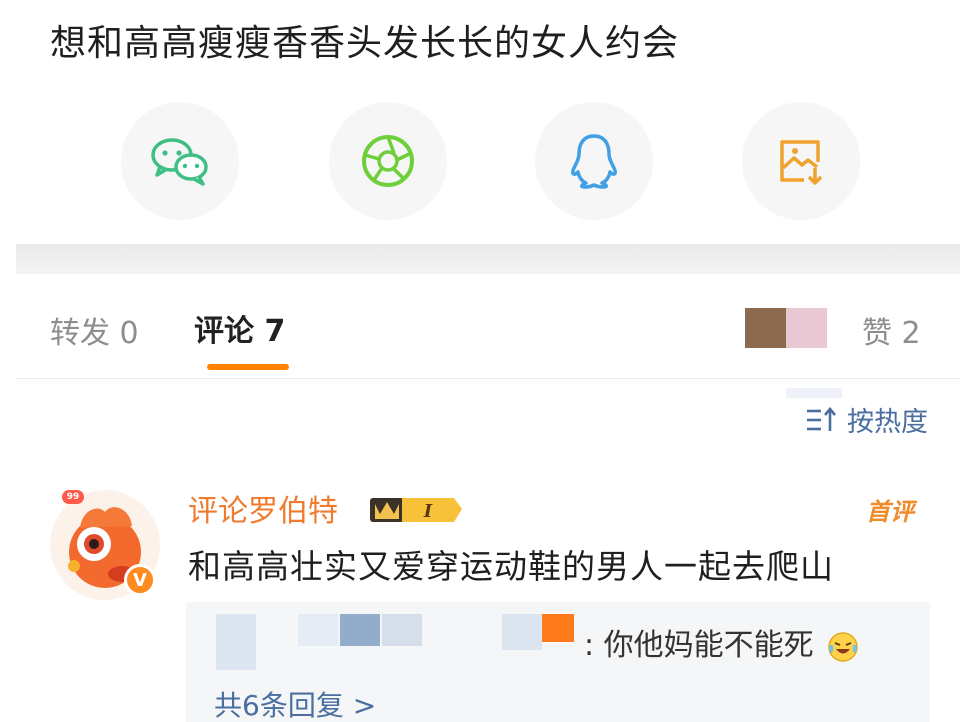 The image size is (960, 722). What do you see at coordinates (511, 566) in the screenshot?
I see `comment-text: 和高高壮实又爱穿运动鞋的男人一起去爬山` at bounding box center [511, 566].